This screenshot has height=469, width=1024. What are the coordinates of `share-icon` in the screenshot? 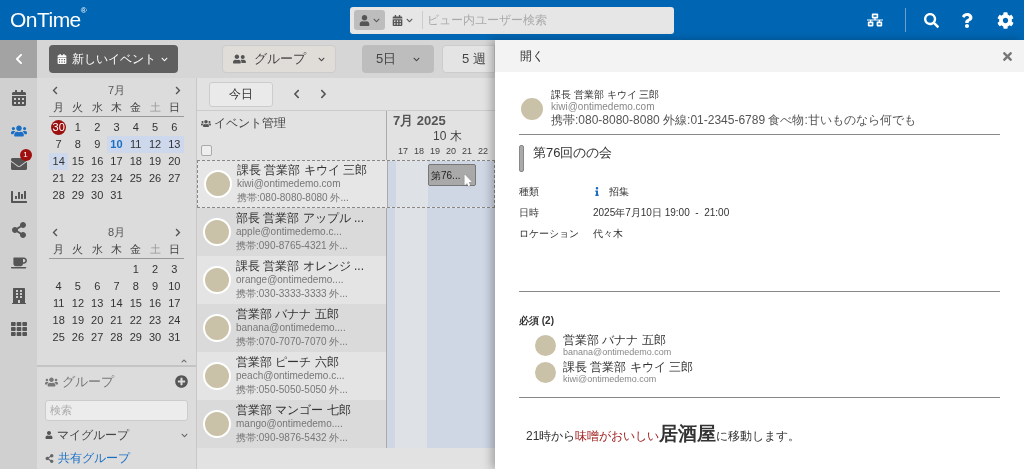 It's located at (18, 230).